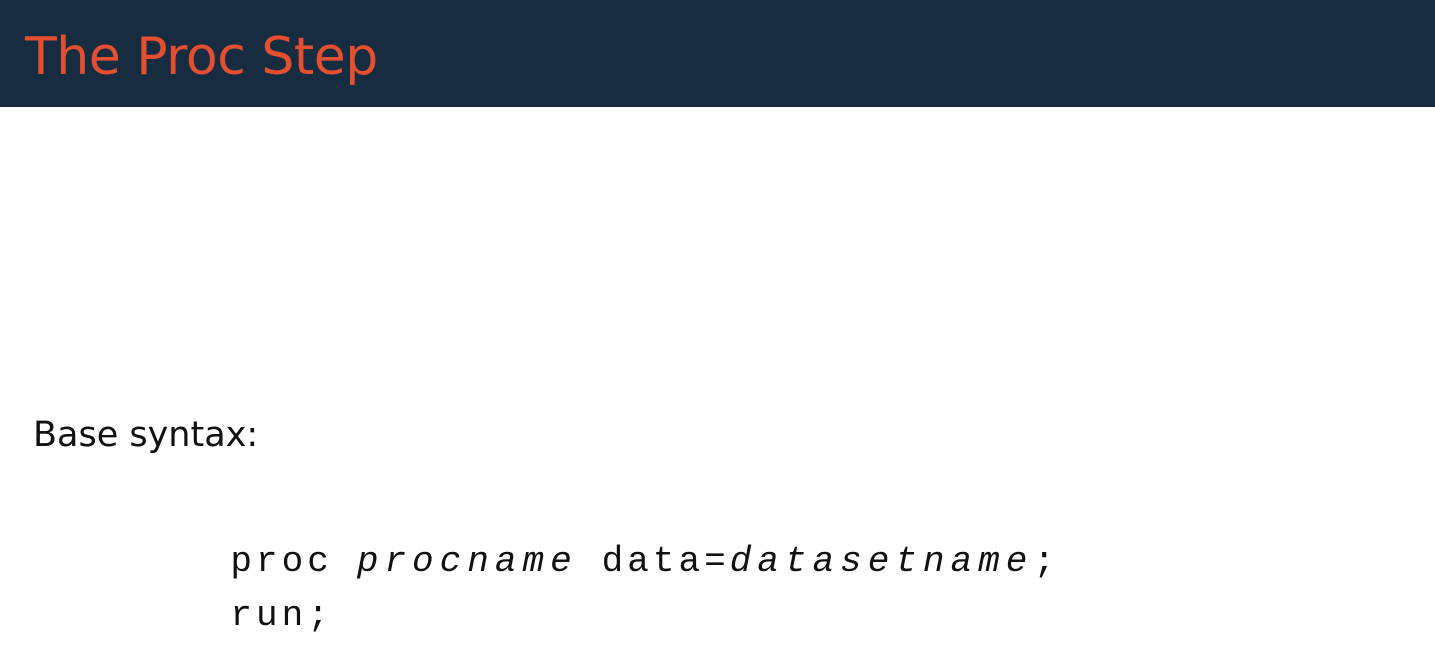 This screenshot has width=1435, height=671. I want to click on semicolon: ;, so click(1046, 561).